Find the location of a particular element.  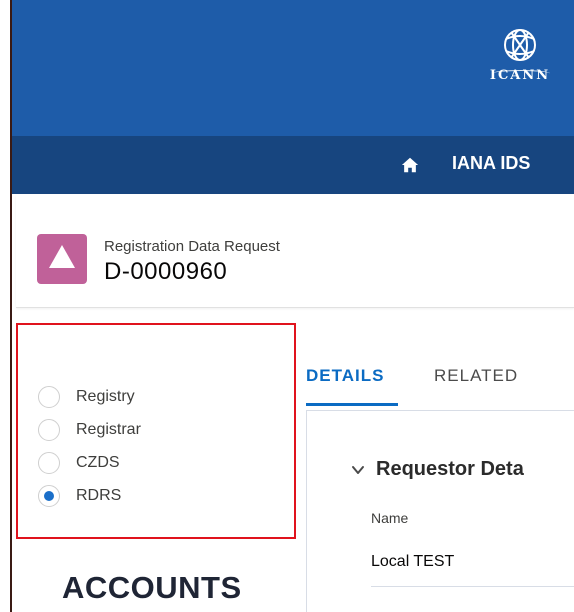

tab-related: RELATED is located at coordinates (476, 376).